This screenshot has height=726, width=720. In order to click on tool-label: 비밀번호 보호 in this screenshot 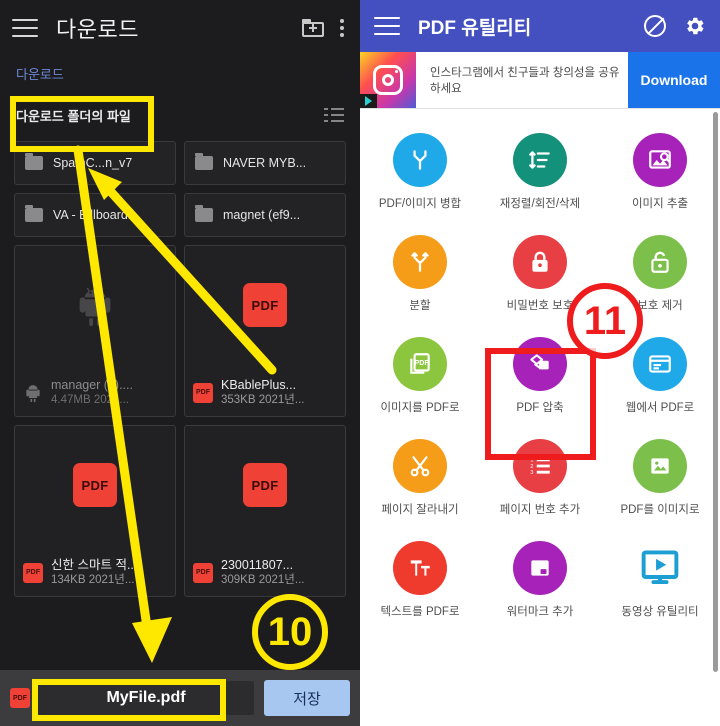, I will do `click(540, 306)`.